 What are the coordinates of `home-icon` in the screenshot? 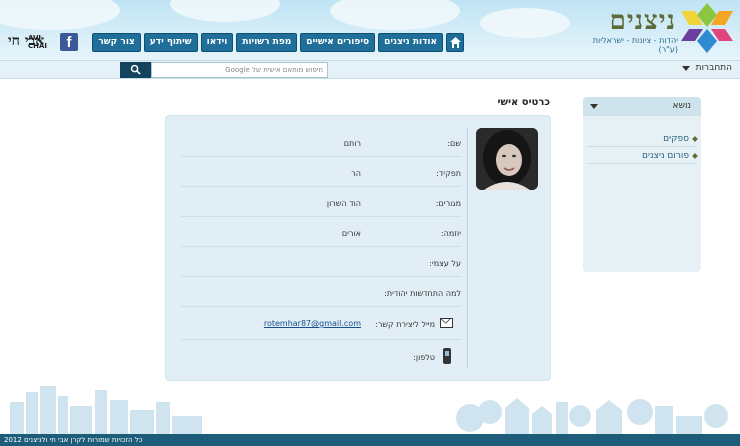 It's located at (455, 42).